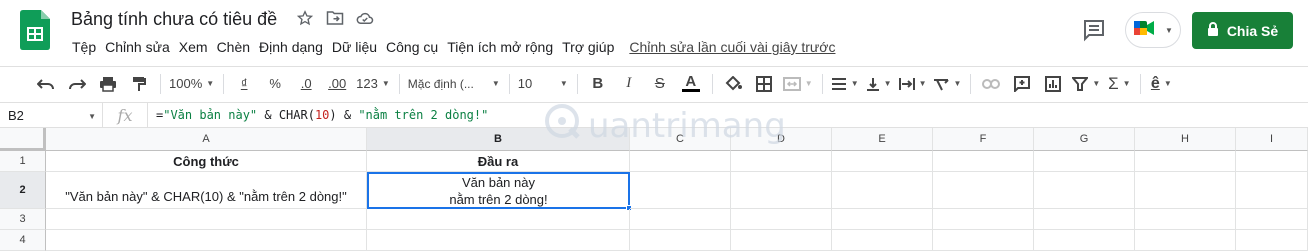 This screenshot has width=1308, height=251. What do you see at coordinates (879, 84) in the screenshot?
I see `vertical-align-icon: ▼` at bounding box center [879, 84].